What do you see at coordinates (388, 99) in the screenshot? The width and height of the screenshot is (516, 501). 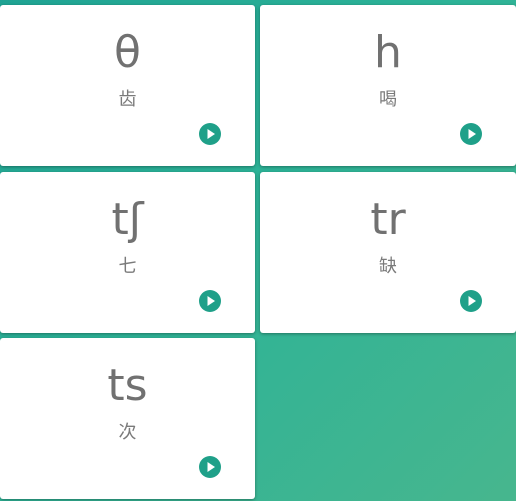 I see `example-word: 喝` at bounding box center [388, 99].